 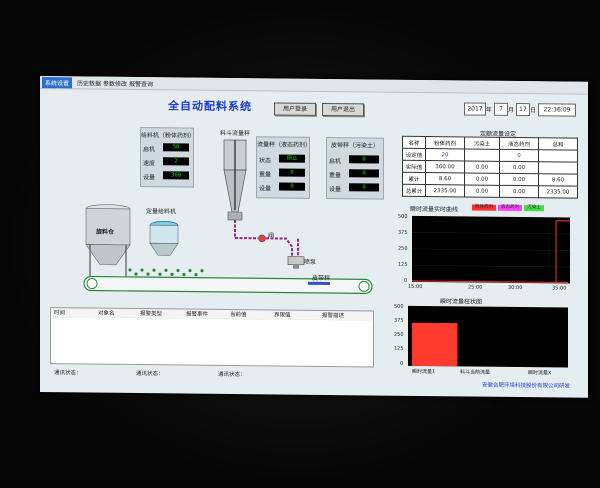 I want to click on table-cell: 名称, so click(x=414, y=142).